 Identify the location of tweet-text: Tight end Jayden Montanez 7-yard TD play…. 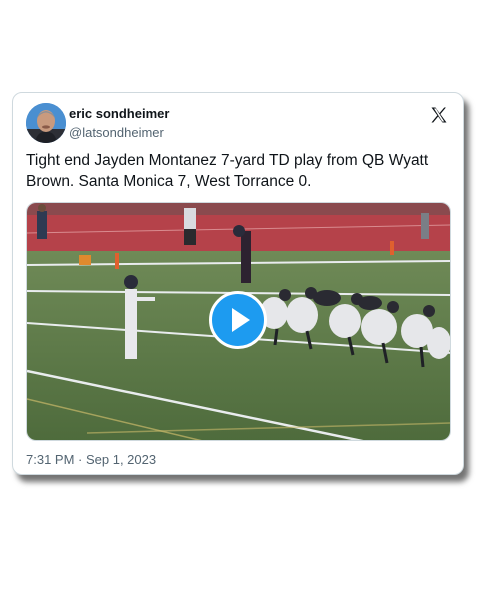
(227, 171).